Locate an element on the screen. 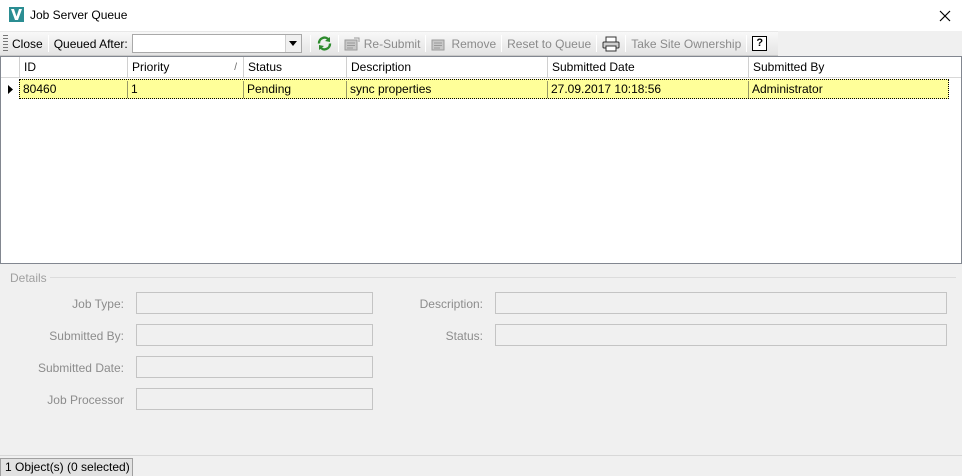 The width and height of the screenshot is (962, 476). print-button is located at coordinates (611, 43).